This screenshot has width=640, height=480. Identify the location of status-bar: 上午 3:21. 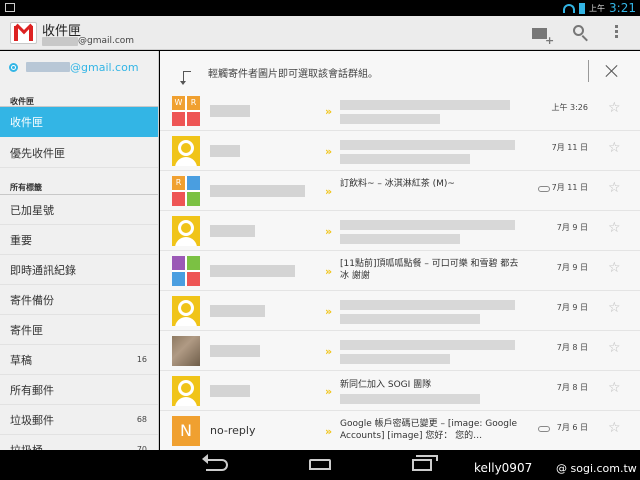
(320, 8).